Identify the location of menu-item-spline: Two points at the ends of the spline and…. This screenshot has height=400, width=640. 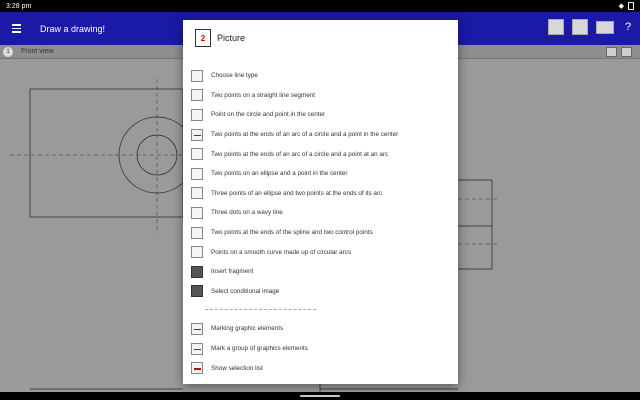
(320, 233).